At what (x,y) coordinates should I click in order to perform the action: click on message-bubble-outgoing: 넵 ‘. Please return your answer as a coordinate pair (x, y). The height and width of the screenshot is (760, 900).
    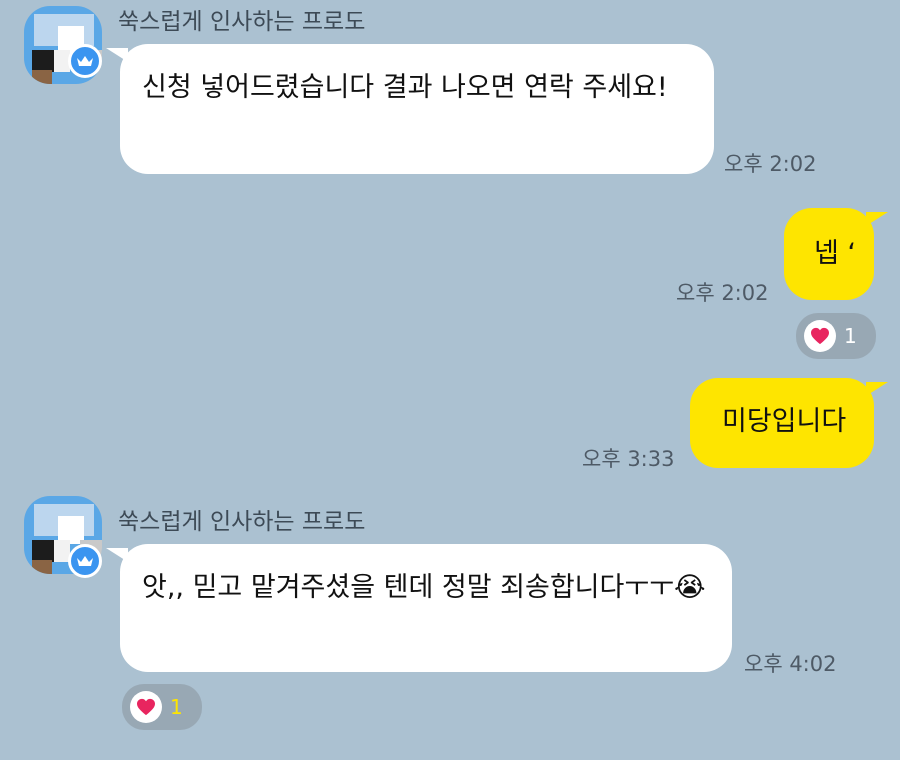
    Looking at the image, I should click on (829, 254).